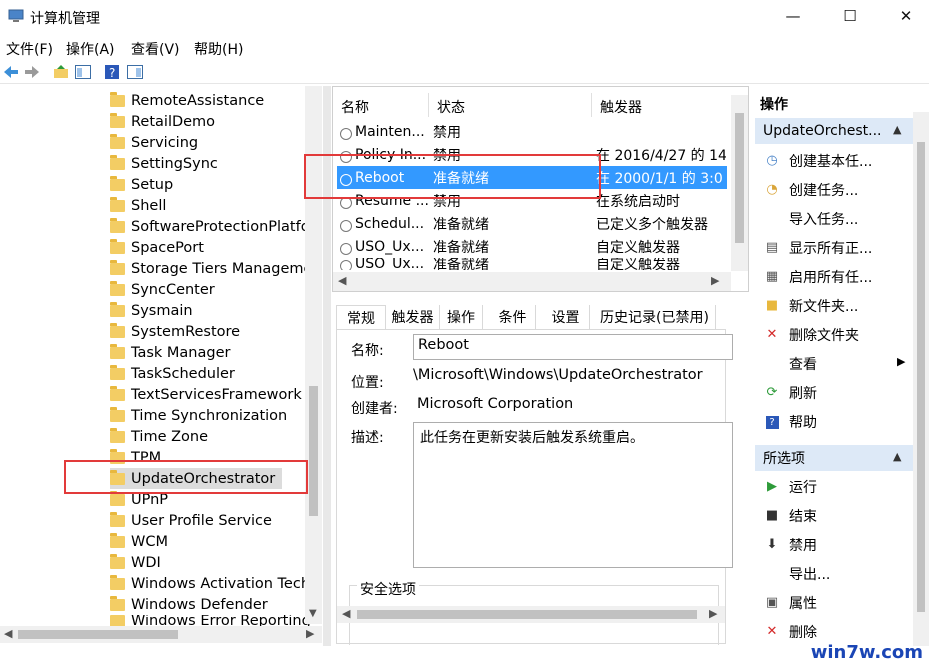 The image size is (929, 665). What do you see at coordinates (210, 520) in the screenshot?
I see `tree-item: User Profile Service` at bounding box center [210, 520].